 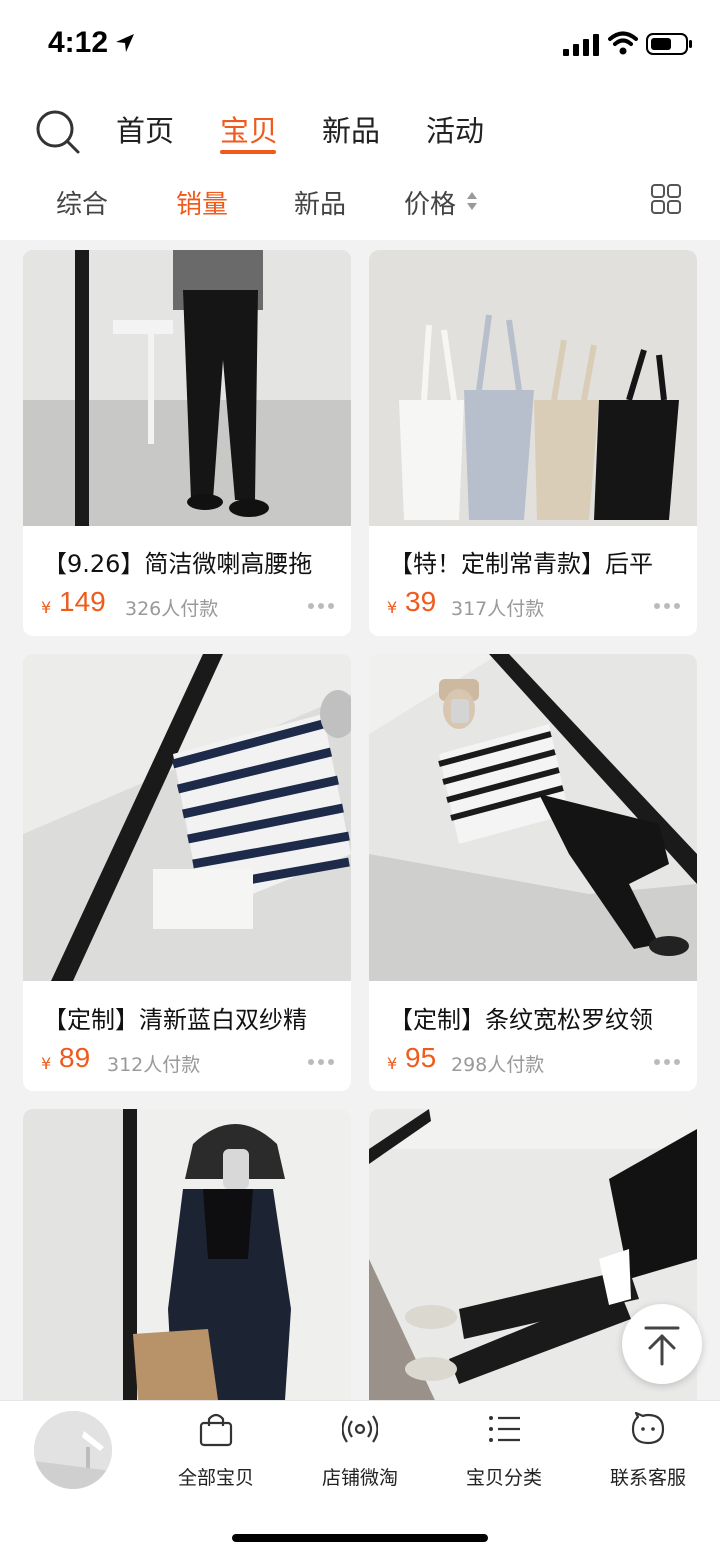 I want to click on sort-arrows-icon, so click(x=472, y=201).